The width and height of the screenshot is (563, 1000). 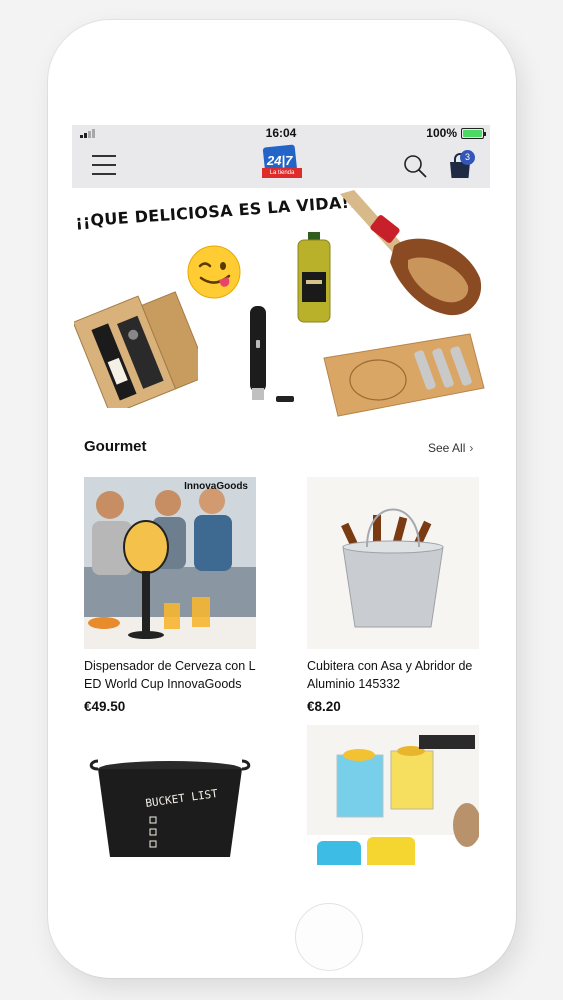 I want to click on product-image: InnovaGoods, so click(x=170, y=563).